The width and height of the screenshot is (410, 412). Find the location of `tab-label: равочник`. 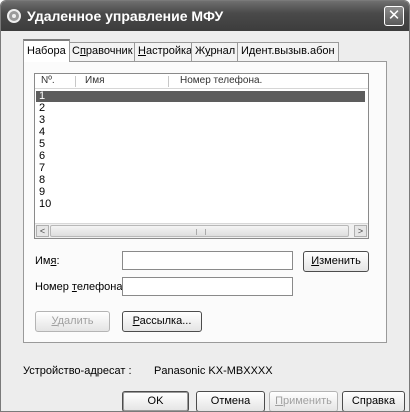

tab-label: равочник is located at coordinates (109, 51).